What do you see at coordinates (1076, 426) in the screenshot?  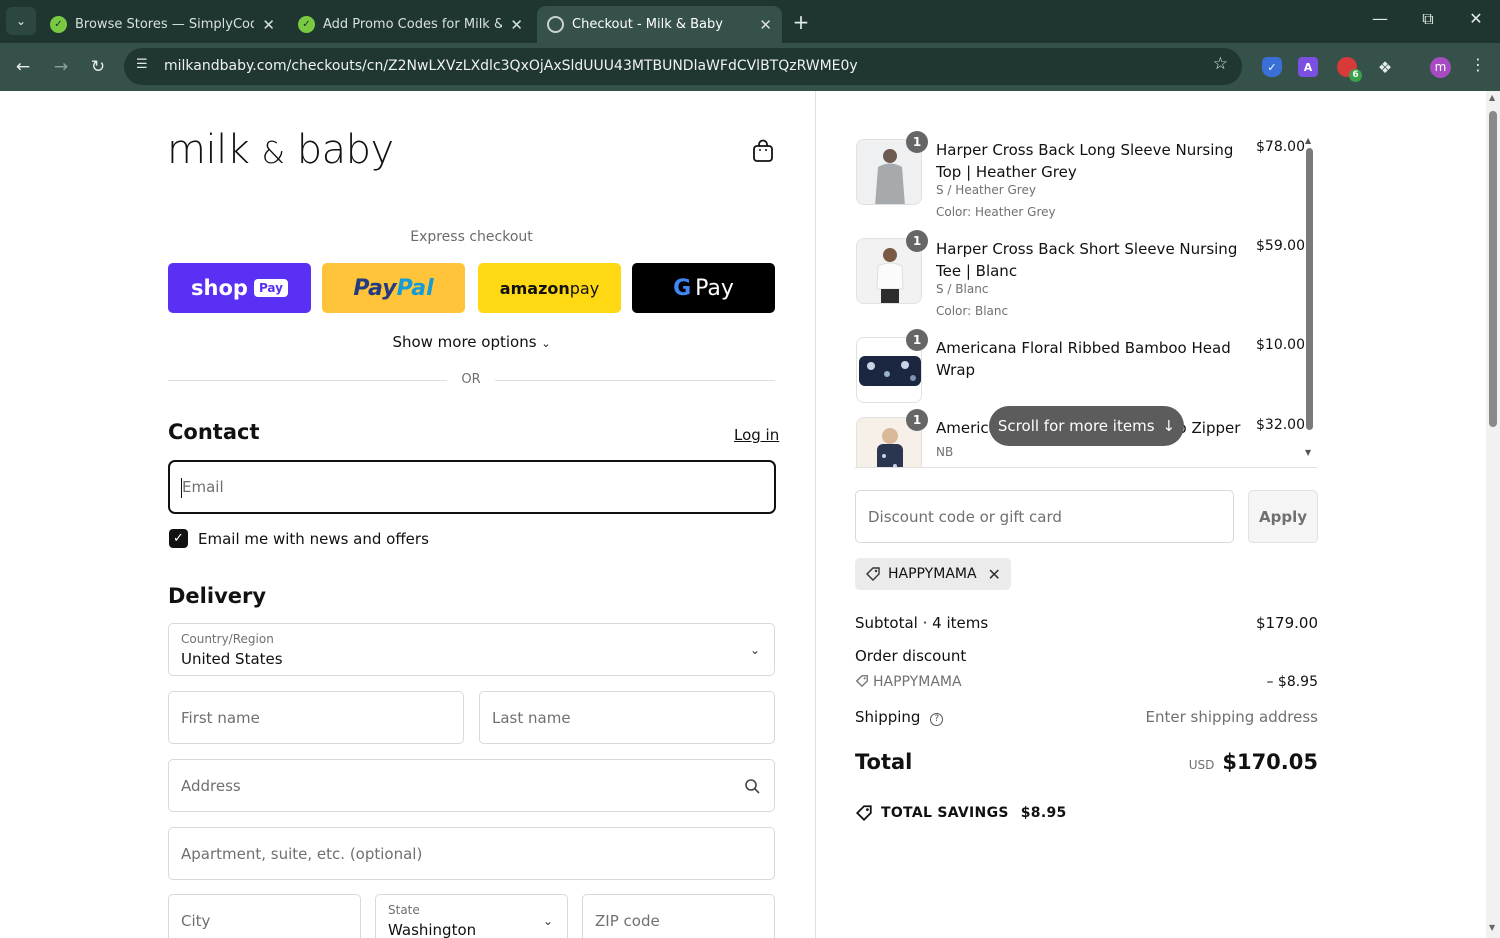 I see `scroll-hint-label: Scroll for more items` at bounding box center [1076, 426].